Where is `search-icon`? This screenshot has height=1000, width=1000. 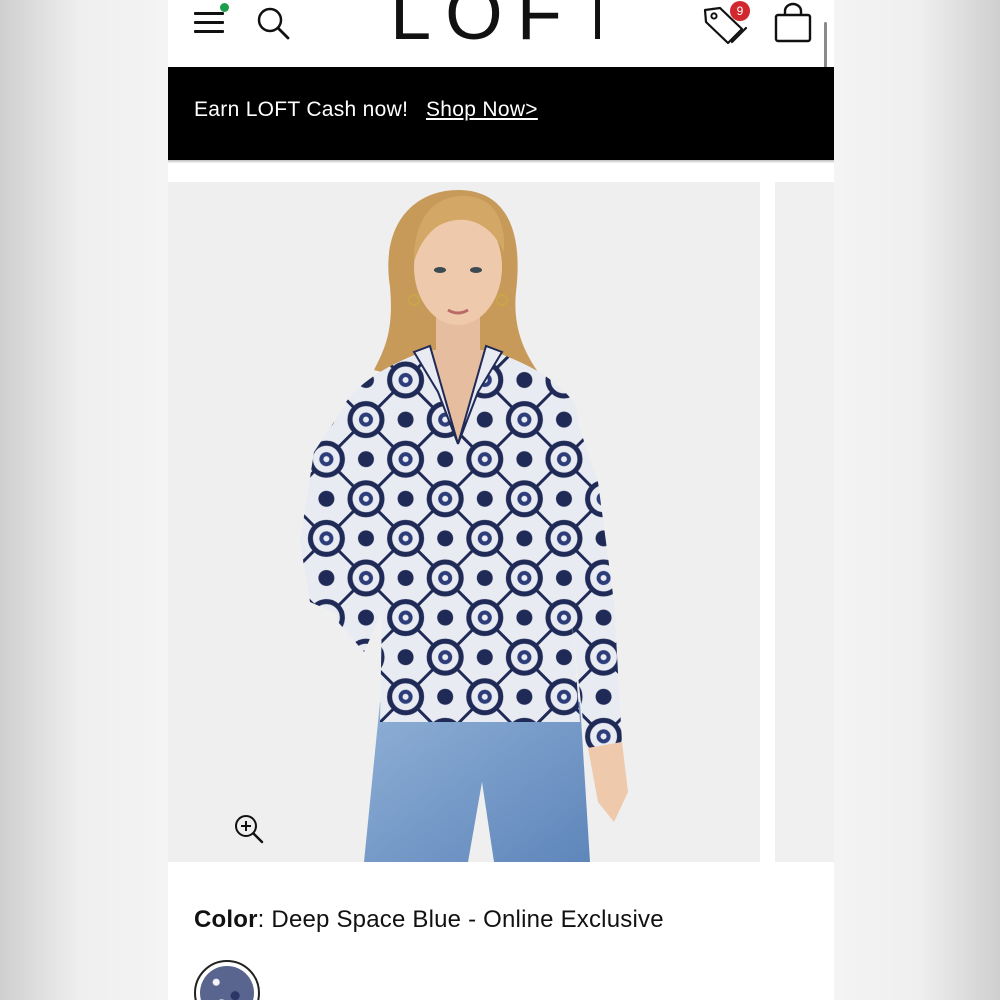 search-icon is located at coordinates (273, 23).